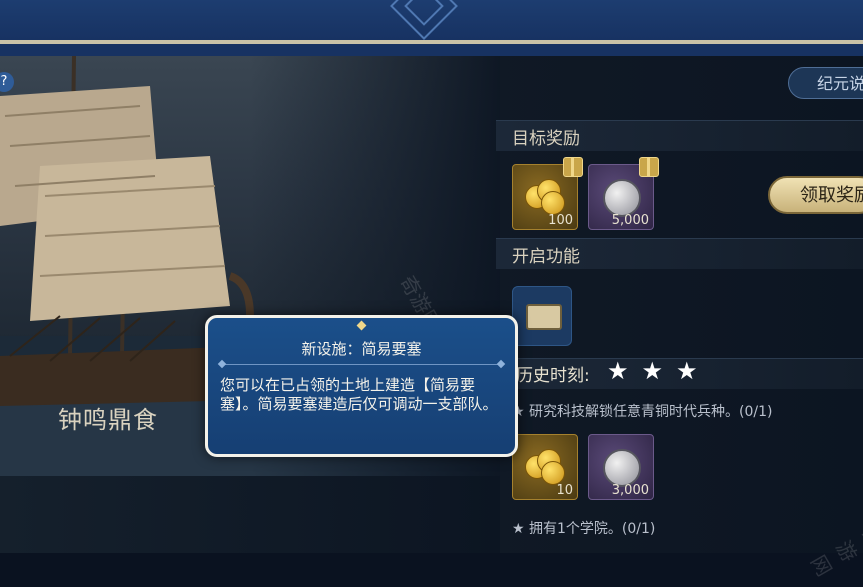  I want to click on reward-quantity: 10, so click(564, 490).